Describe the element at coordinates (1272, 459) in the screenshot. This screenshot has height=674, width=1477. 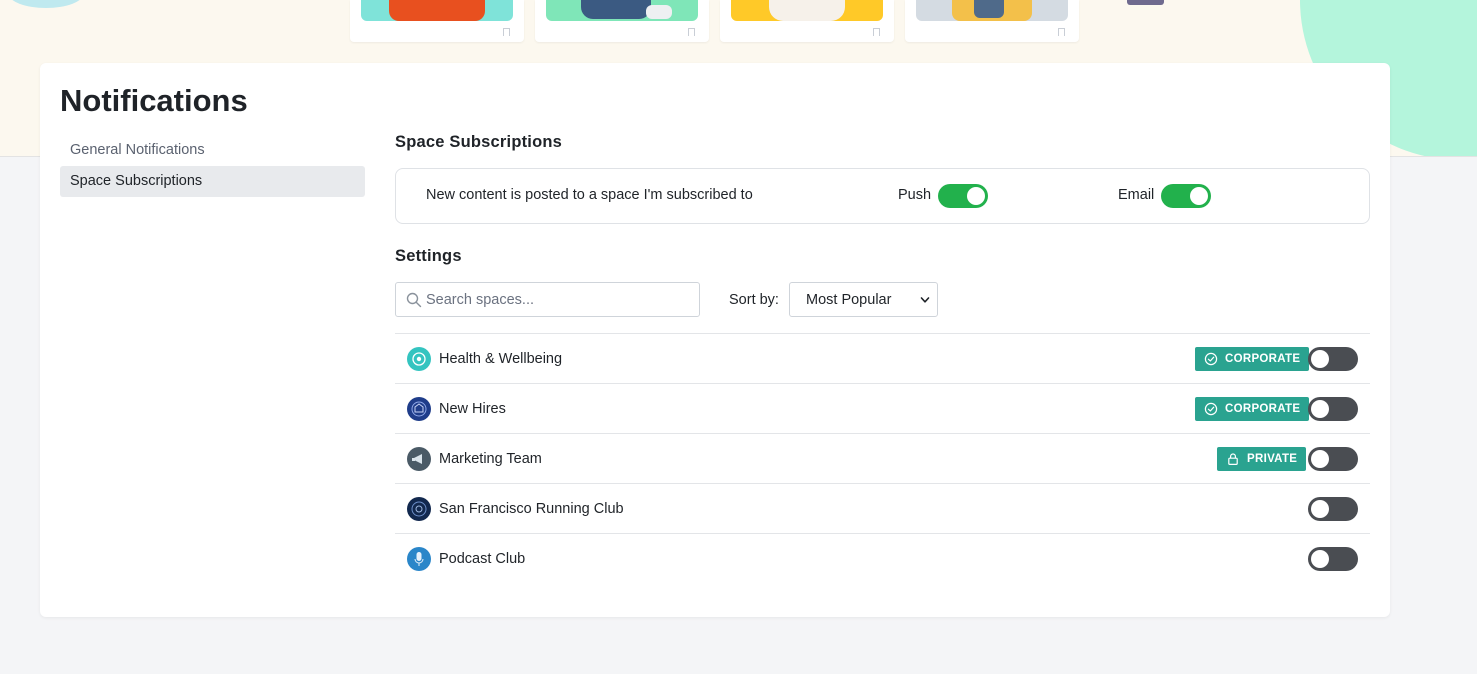
I see `badge-label: PRIVATE` at that location.